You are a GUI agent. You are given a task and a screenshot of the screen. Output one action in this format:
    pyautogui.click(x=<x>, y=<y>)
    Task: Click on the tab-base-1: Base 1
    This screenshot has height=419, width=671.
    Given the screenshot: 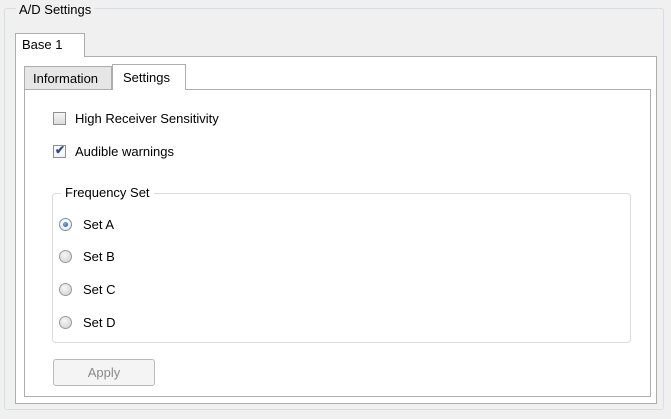 What is the action you would take?
    pyautogui.click(x=50, y=45)
    